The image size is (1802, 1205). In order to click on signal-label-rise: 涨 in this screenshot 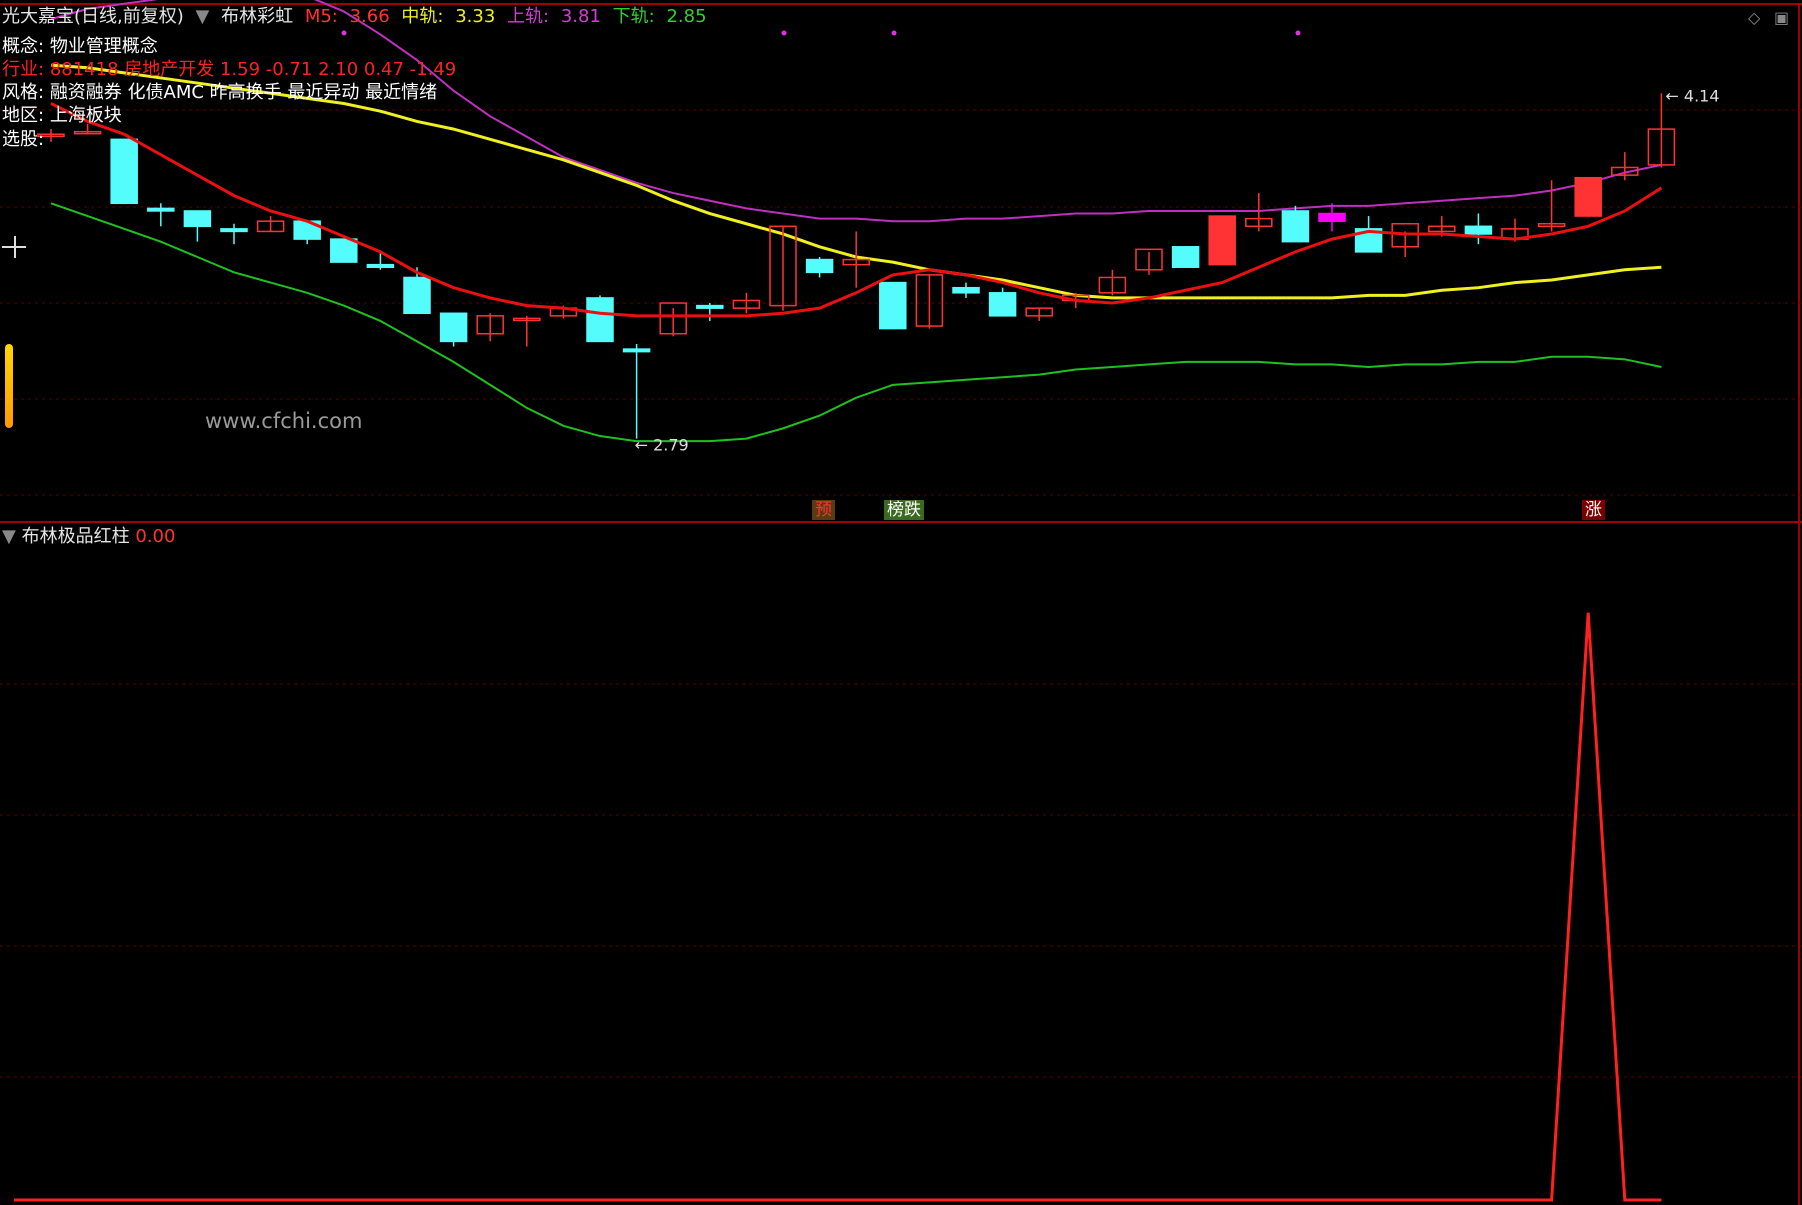, I will do `click(1593, 510)`.